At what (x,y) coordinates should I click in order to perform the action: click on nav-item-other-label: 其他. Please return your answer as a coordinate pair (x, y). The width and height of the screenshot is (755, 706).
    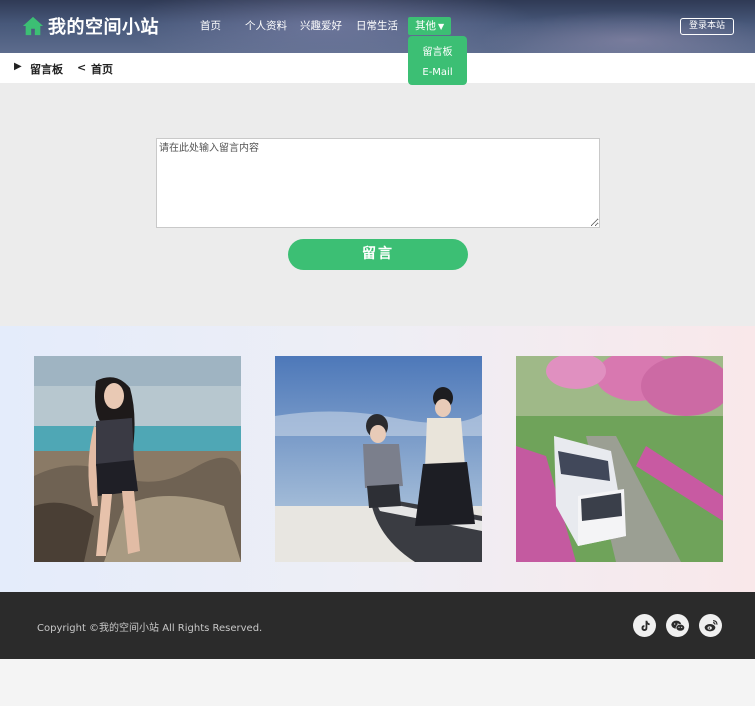
    Looking at the image, I should click on (425, 26).